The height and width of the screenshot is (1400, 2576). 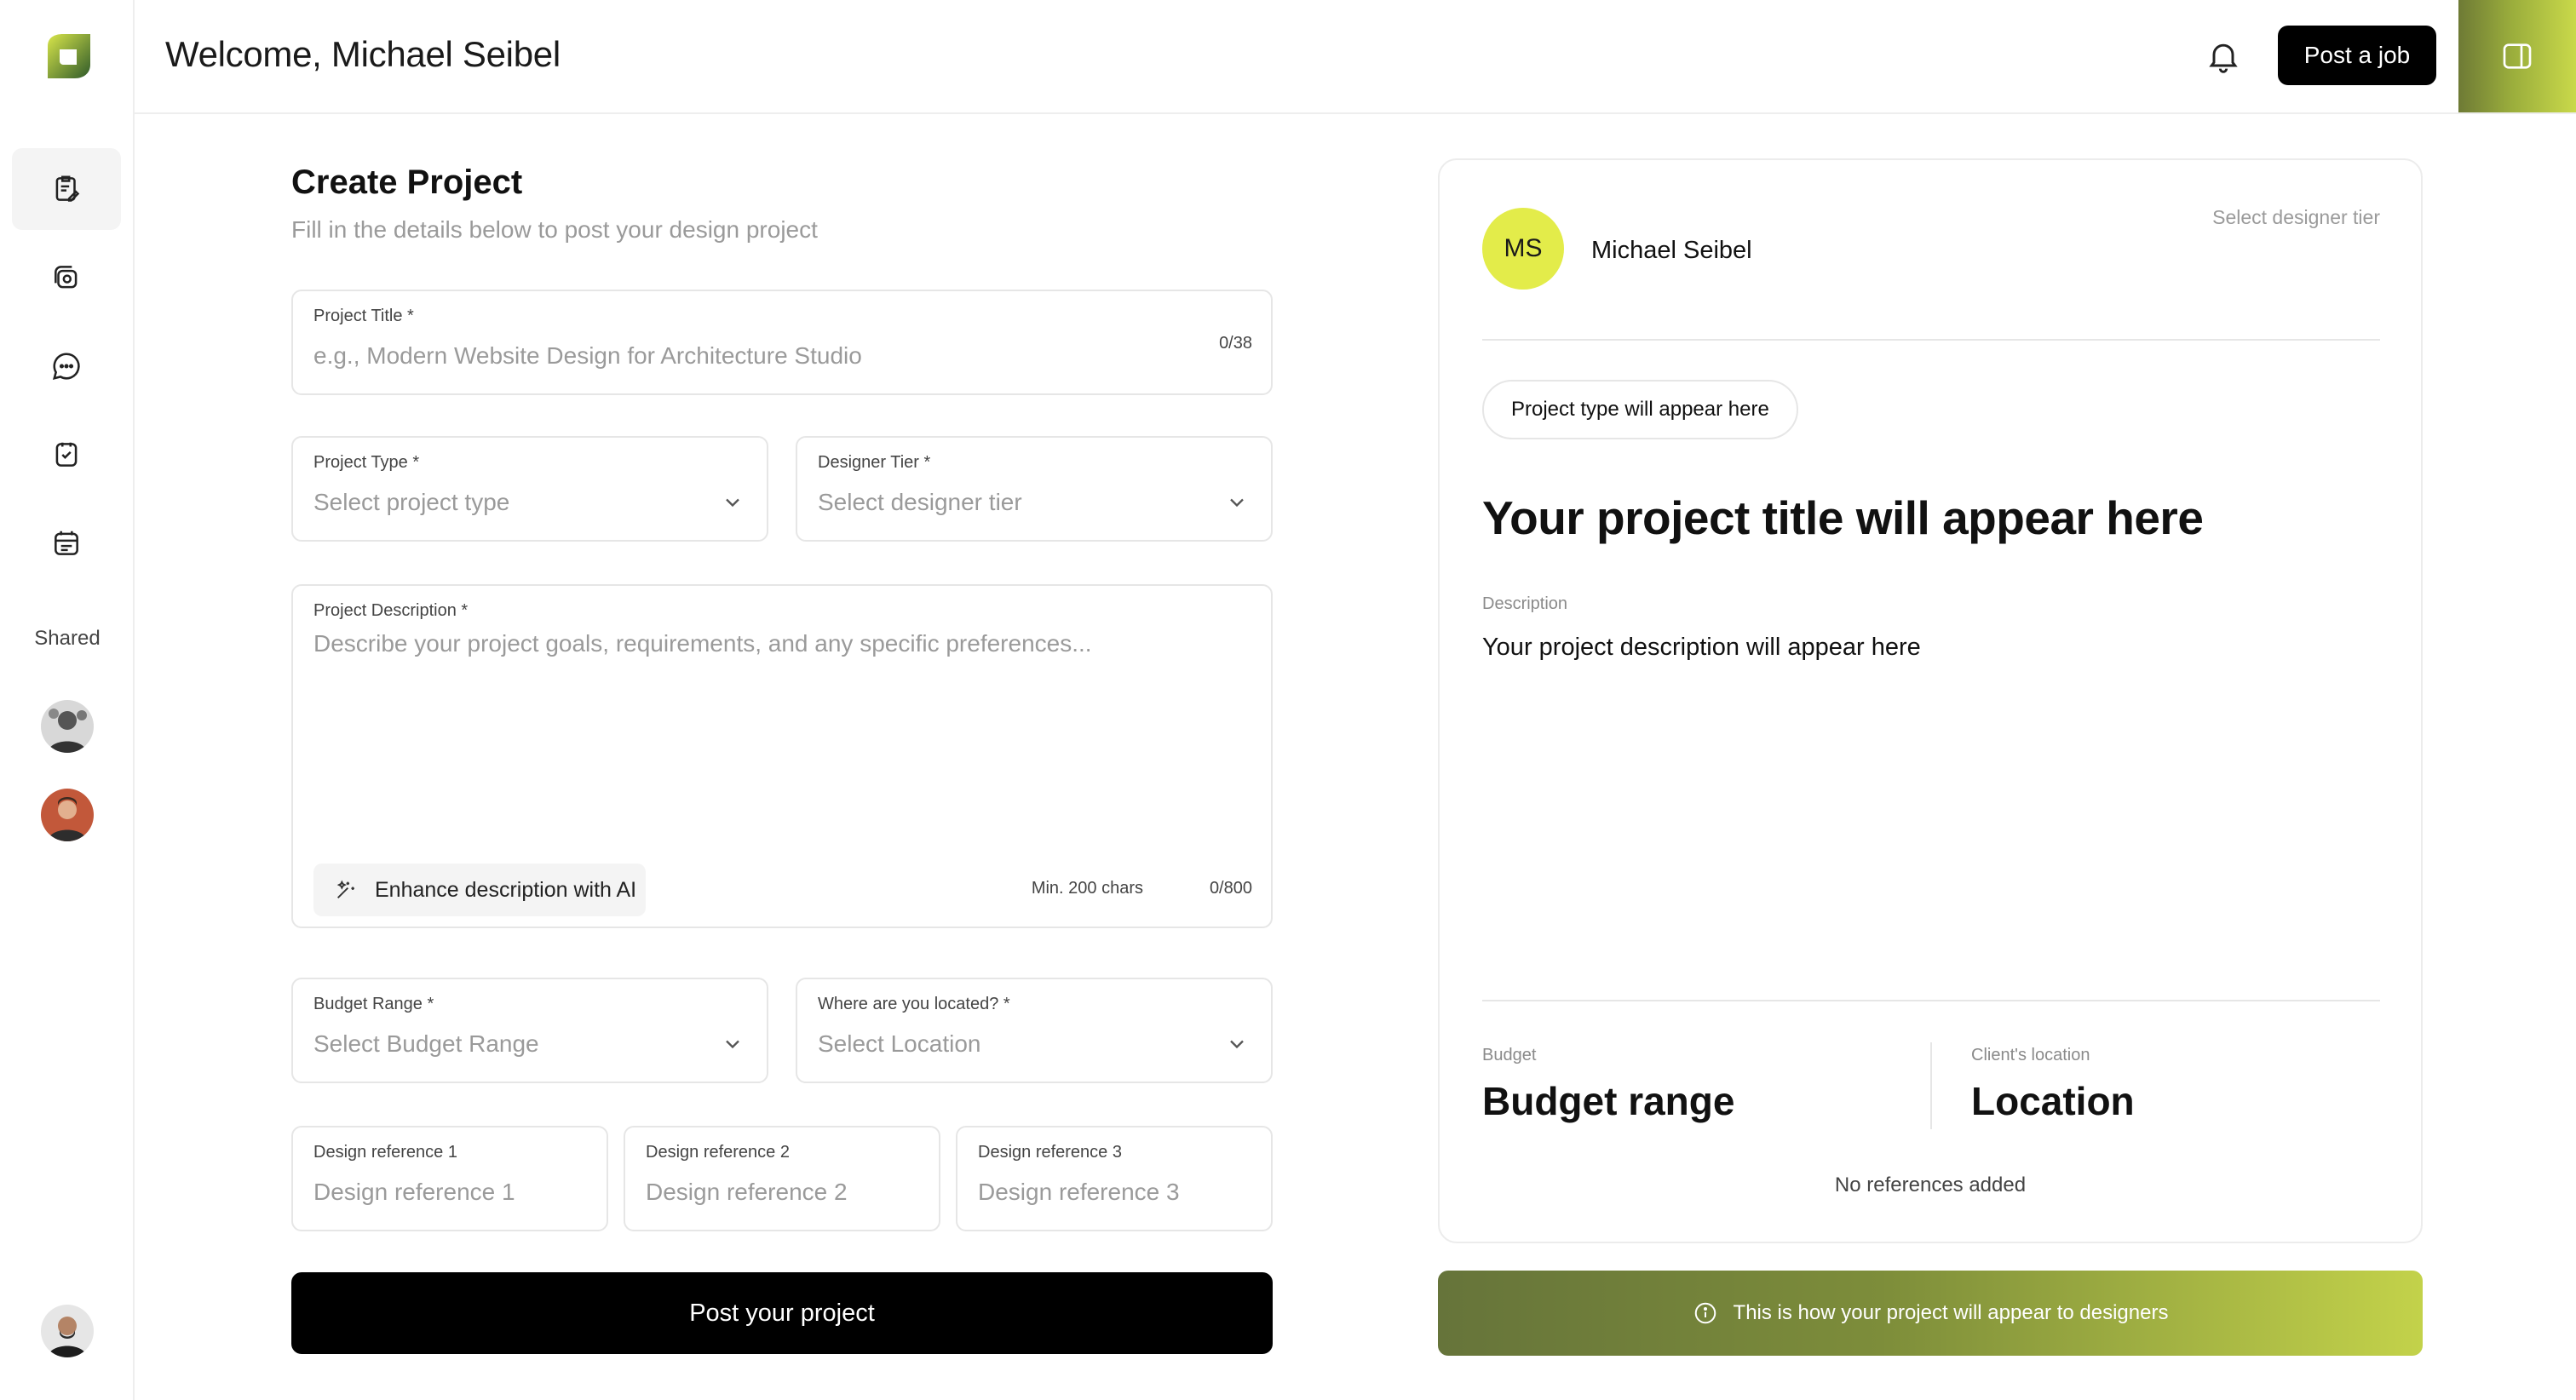 I want to click on sidebar-item-calendar, so click(x=67, y=543).